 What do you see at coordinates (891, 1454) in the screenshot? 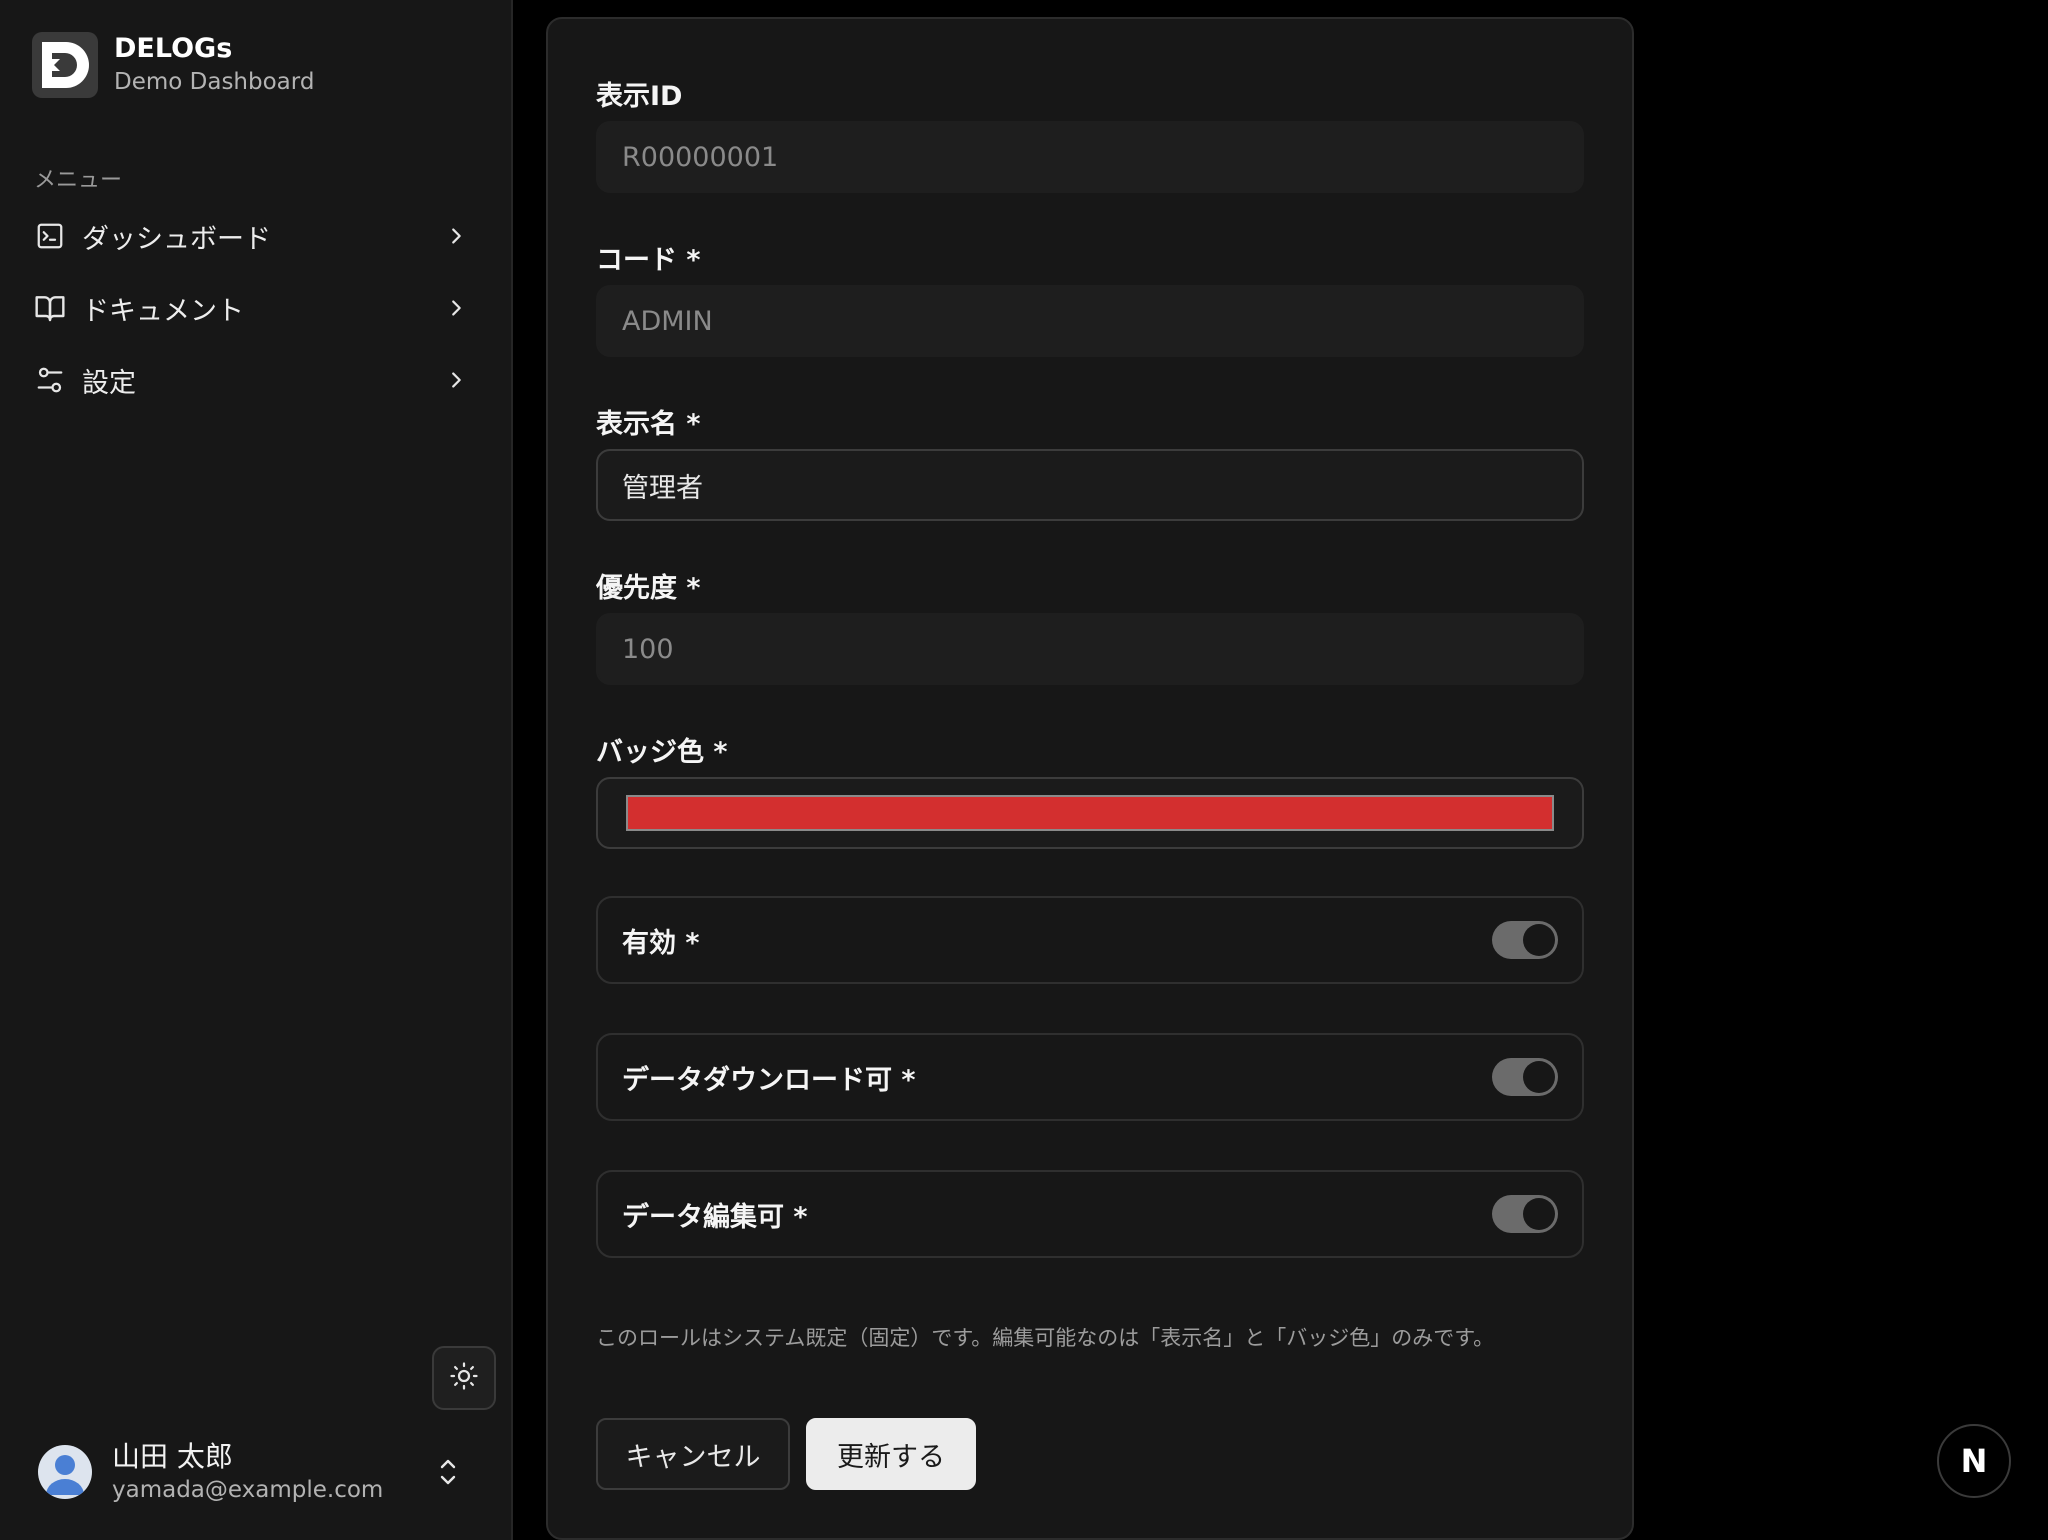
I see `update-button: 更新する` at bounding box center [891, 1454].